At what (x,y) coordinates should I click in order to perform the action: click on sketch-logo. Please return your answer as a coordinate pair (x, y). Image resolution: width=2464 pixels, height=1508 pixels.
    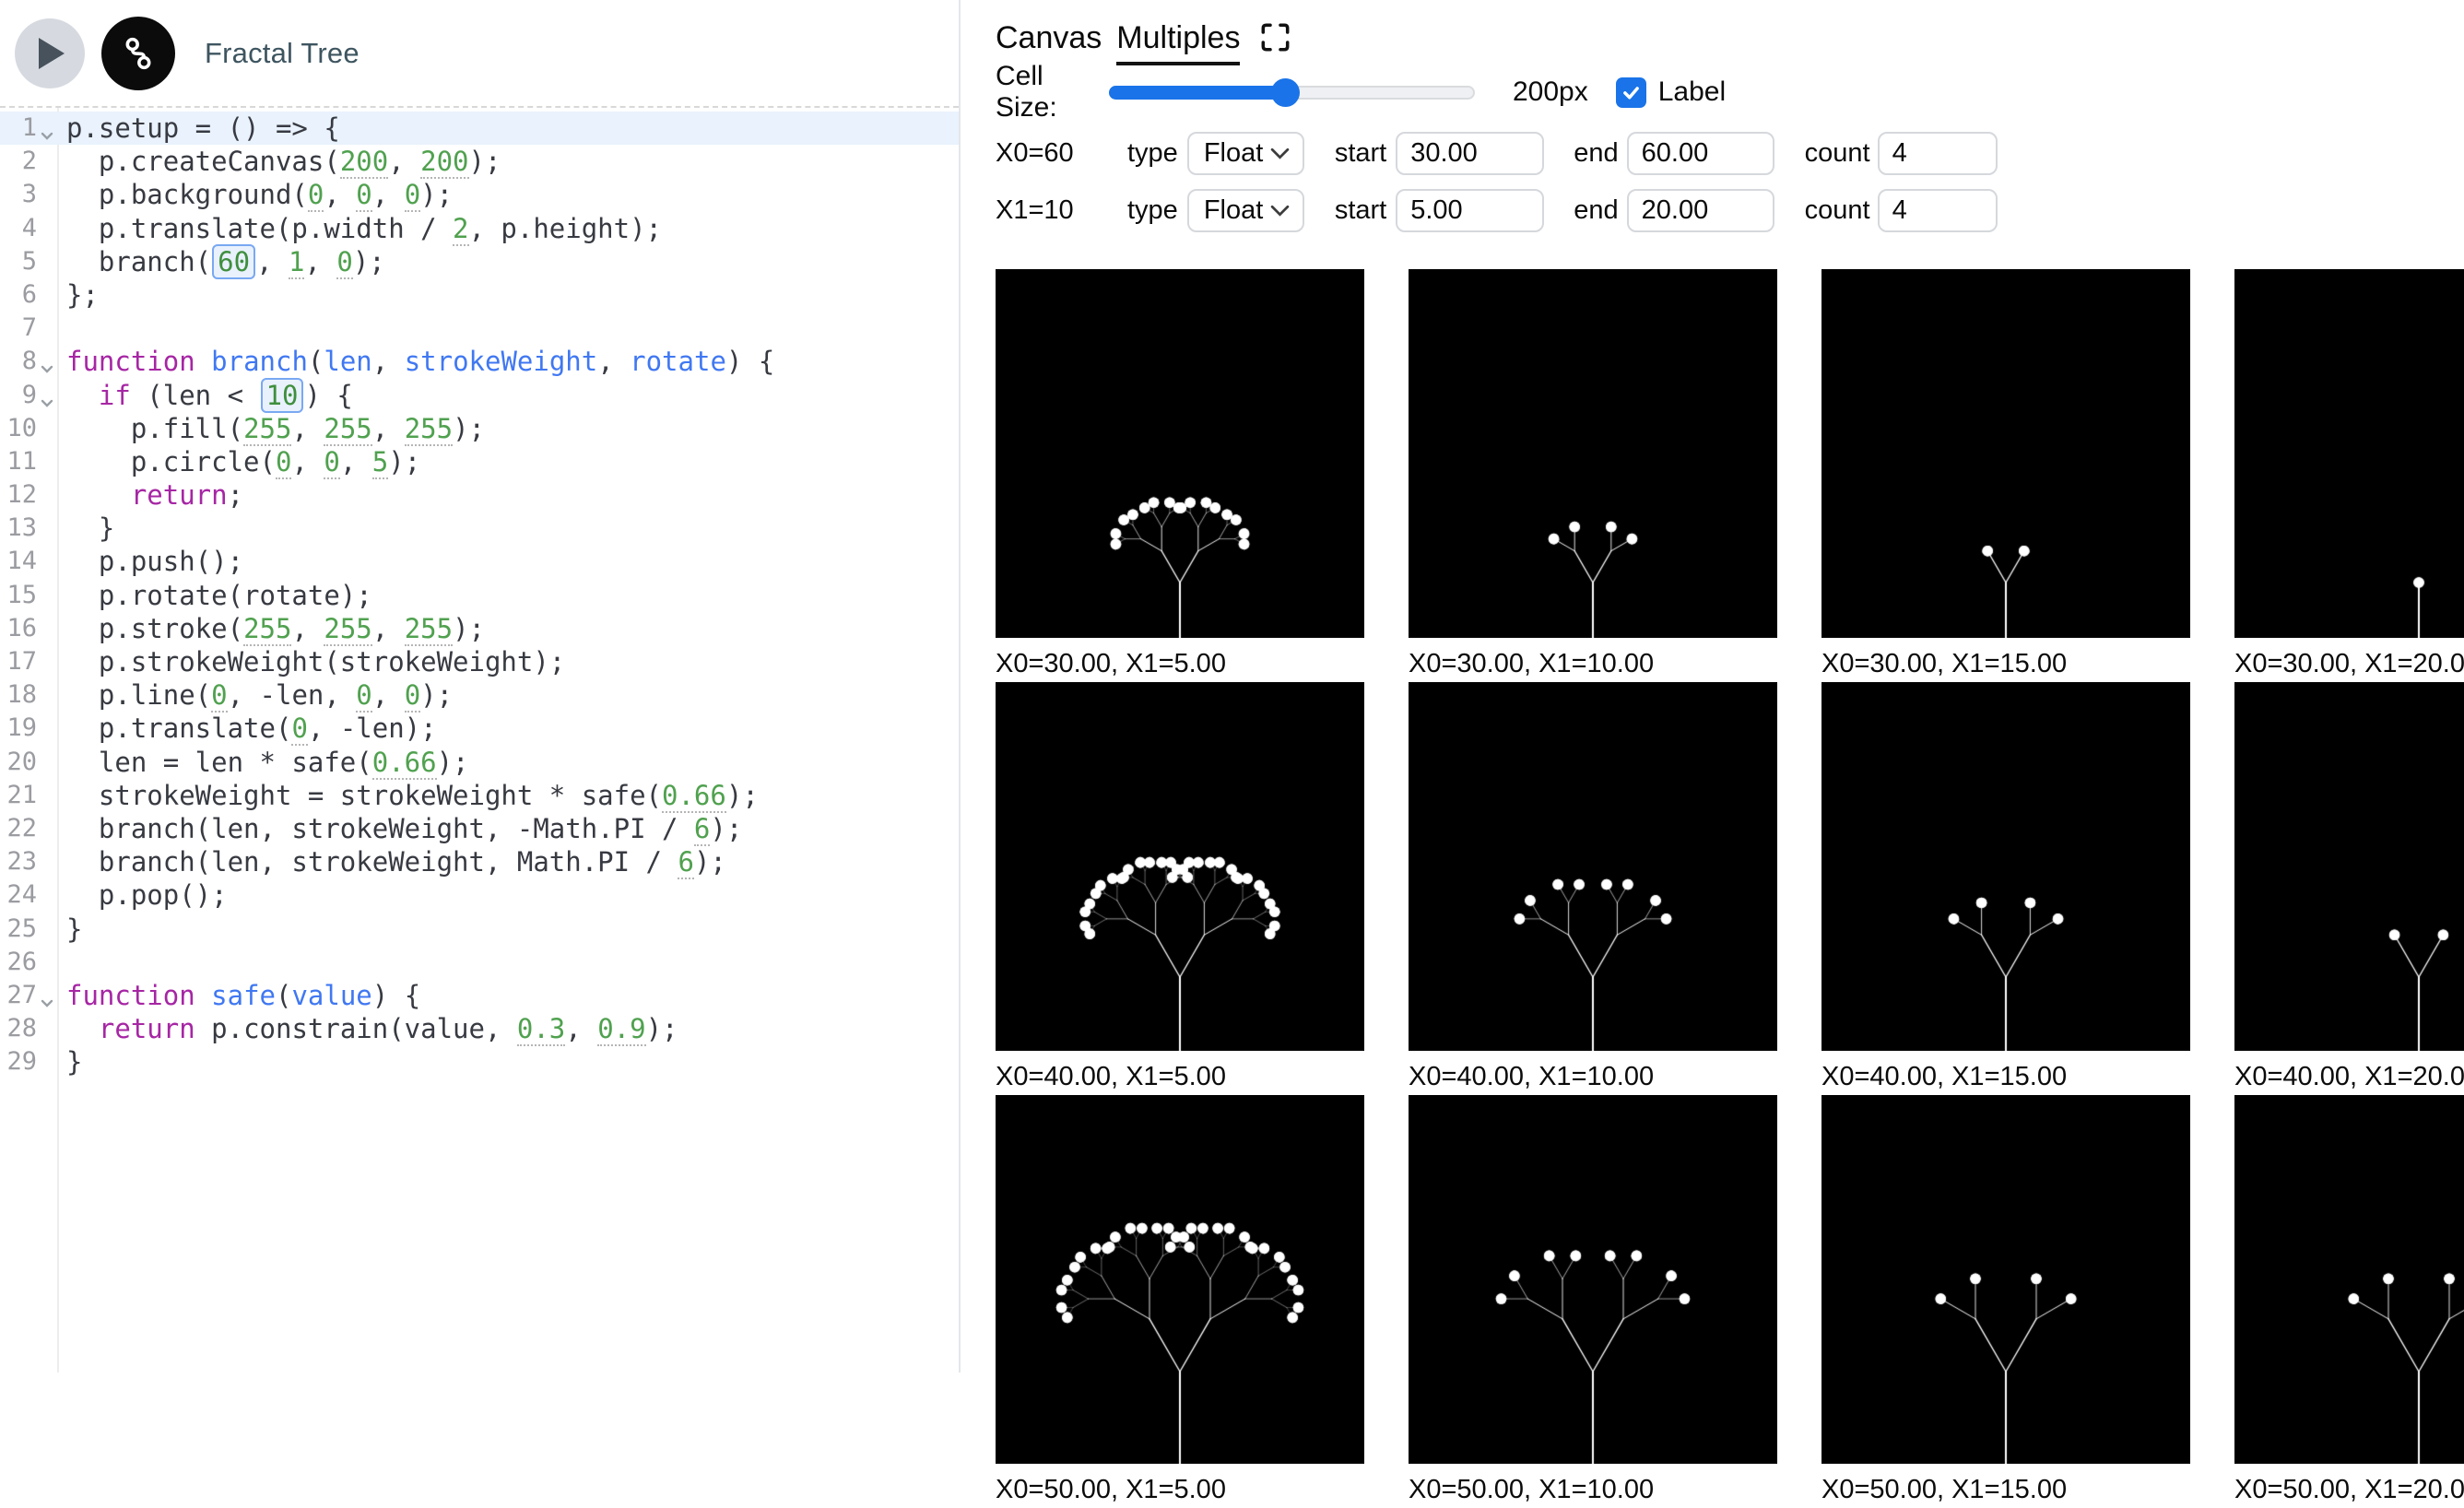
    Looking at the image, I should click on (138, 53).